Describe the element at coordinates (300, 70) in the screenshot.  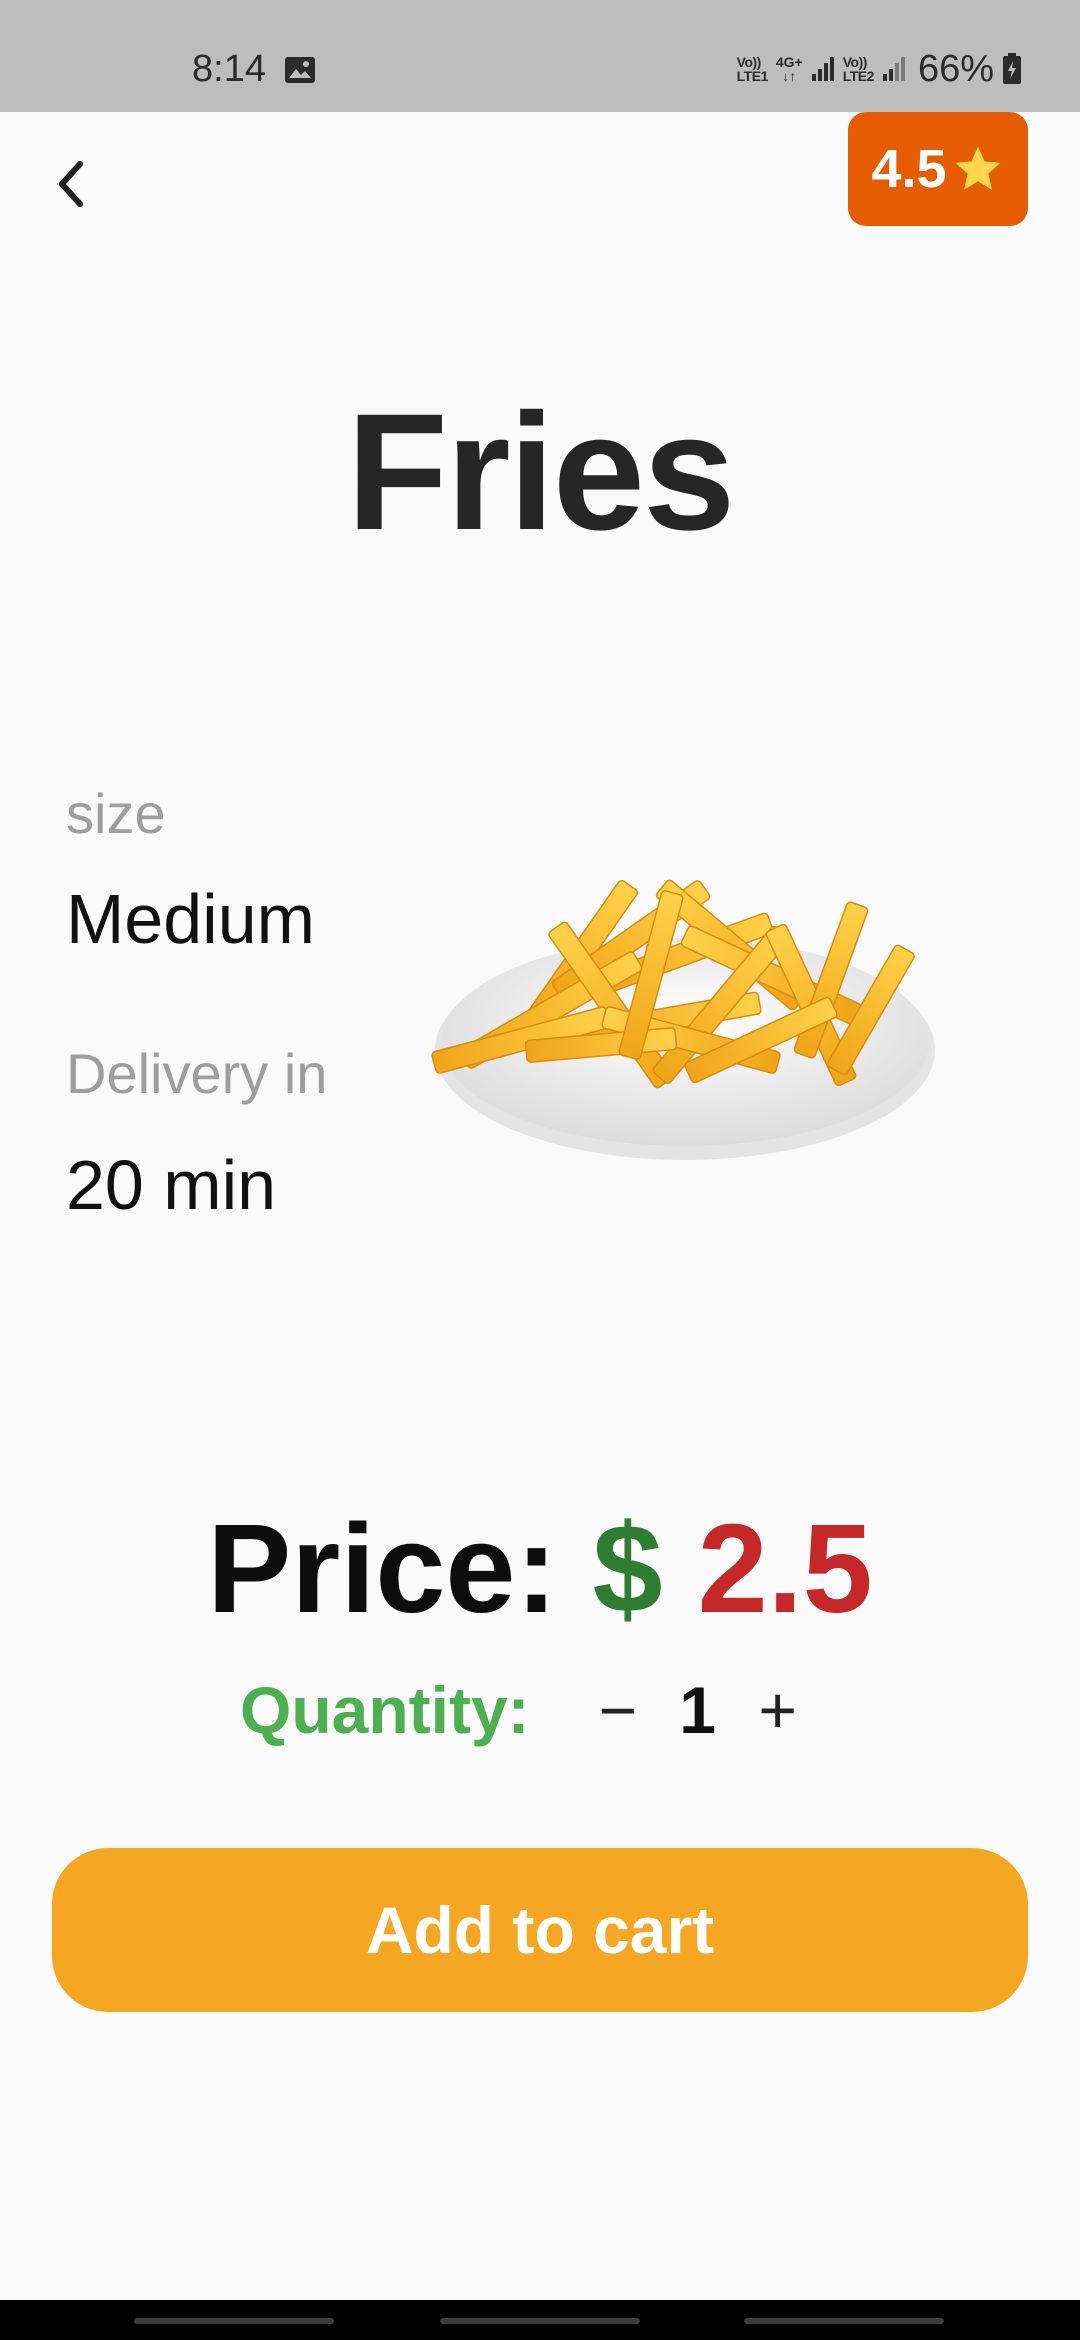
I see `gallery-icon` at that location.